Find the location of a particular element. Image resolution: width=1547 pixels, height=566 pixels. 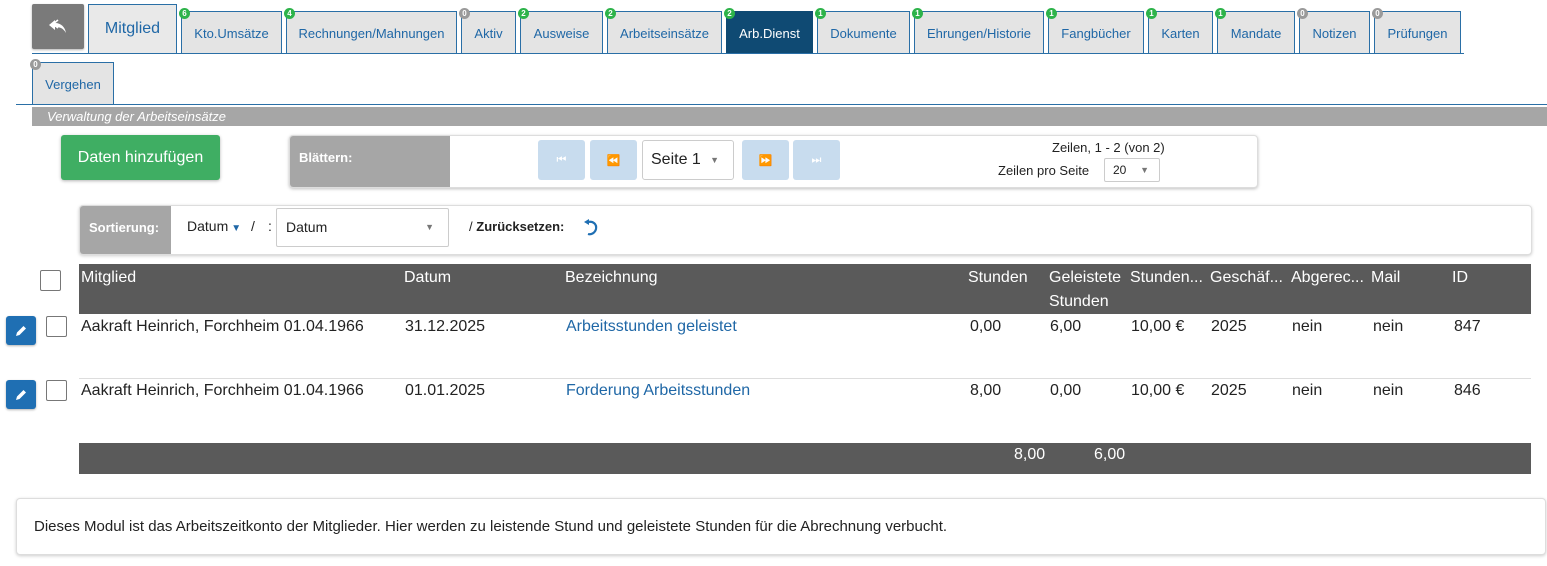

pagination-label: Blättern: is located at coordinates (370, 161).